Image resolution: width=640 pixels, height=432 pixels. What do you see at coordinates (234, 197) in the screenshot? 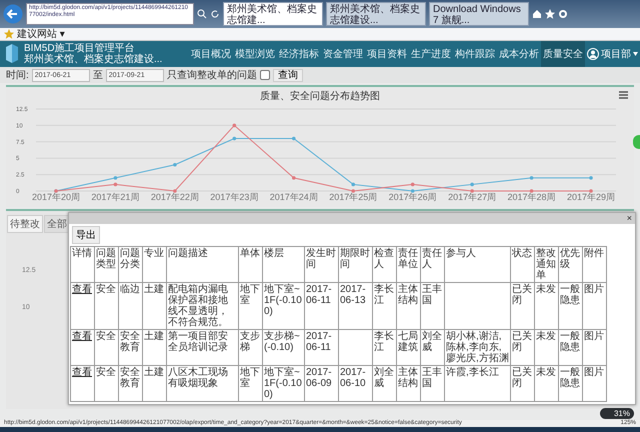
I see `x-axis-label: 2017年23周` at bounding box center [234, 197].